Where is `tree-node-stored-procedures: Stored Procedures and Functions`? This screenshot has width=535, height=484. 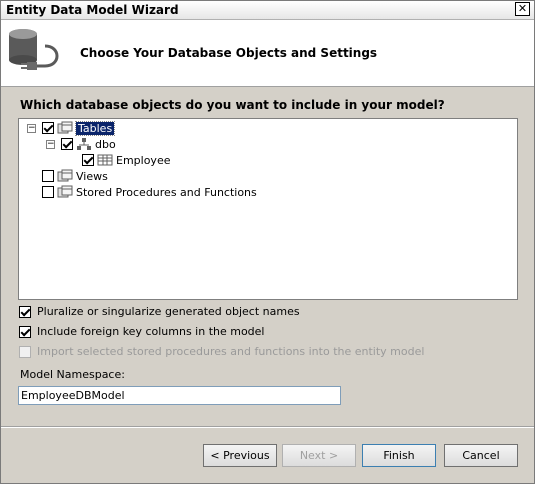
tree-node-stored-procedures: Stored Procedures and Functions is located at coordinates (149, 192).